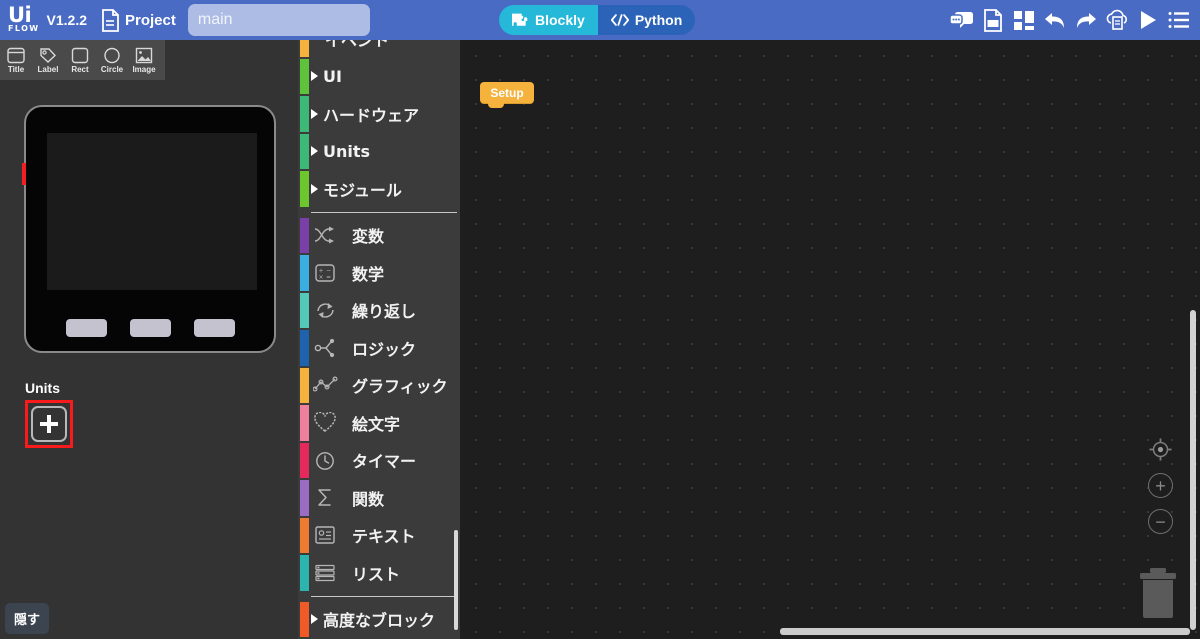  What do you see at coordinates (1179, 20) in the screenshot?
I see `menu-hamburger-icon` at bounding box center [1179, 20].